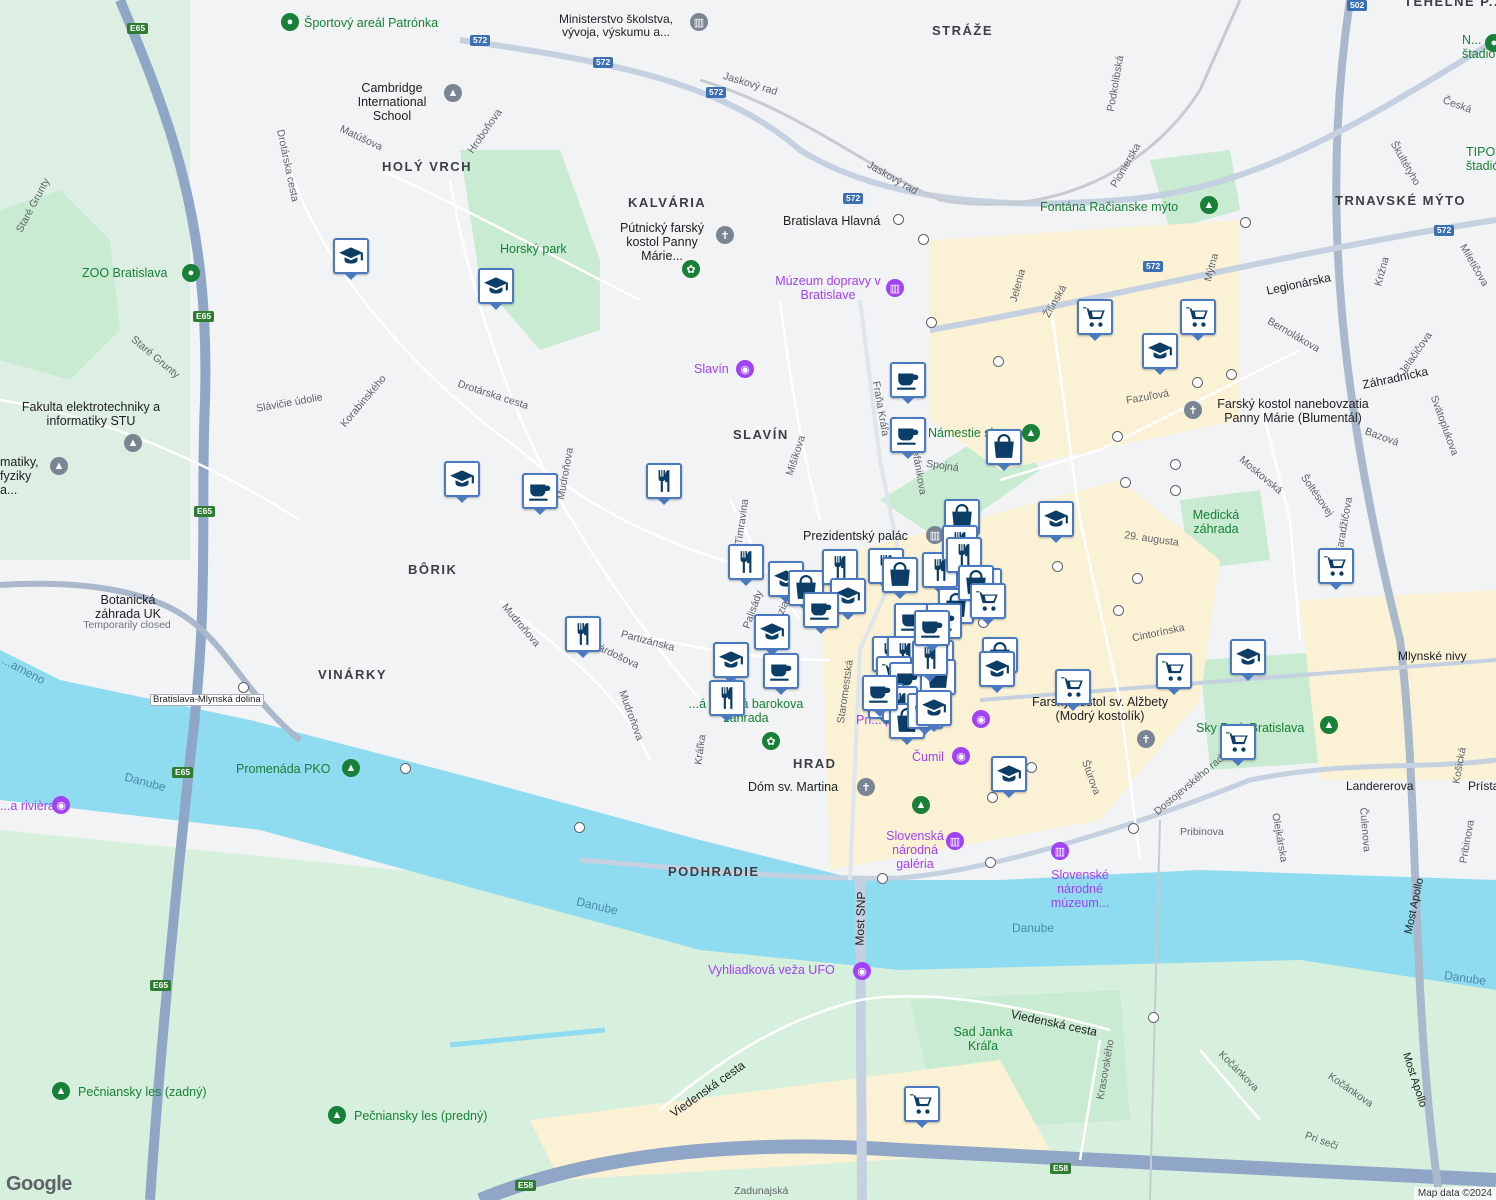  I want to click on poi-label-dom: Dóm sv. Martina, so click(793, 787).